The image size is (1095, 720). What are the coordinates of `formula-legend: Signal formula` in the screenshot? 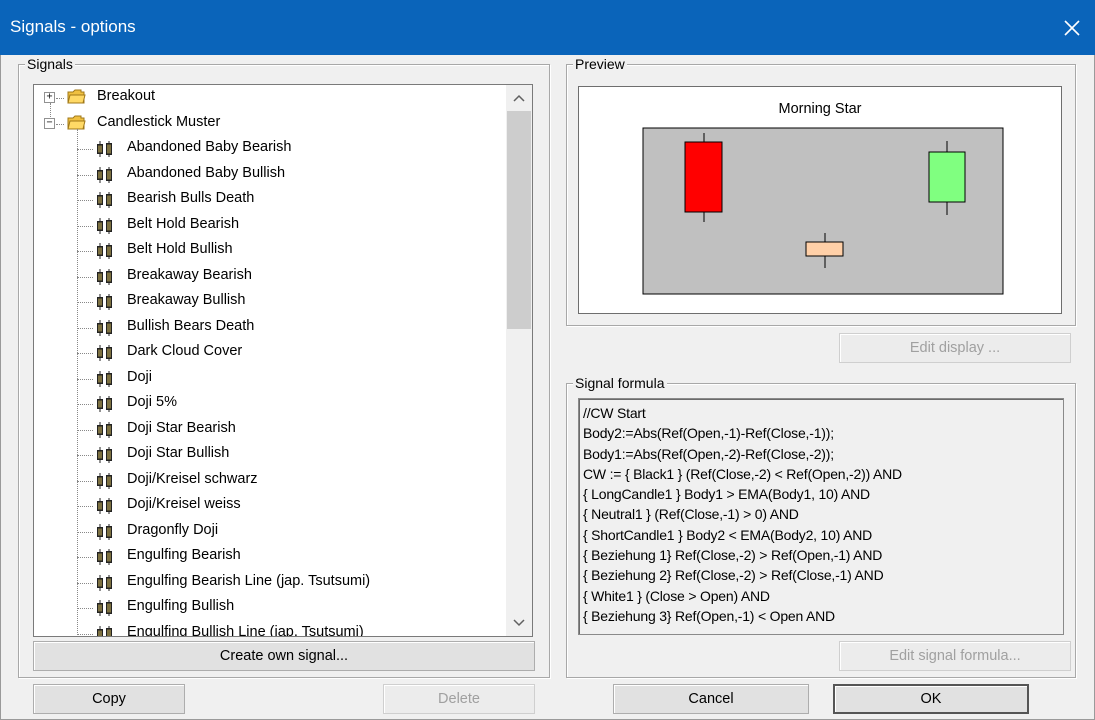 It's located at (620, 383).